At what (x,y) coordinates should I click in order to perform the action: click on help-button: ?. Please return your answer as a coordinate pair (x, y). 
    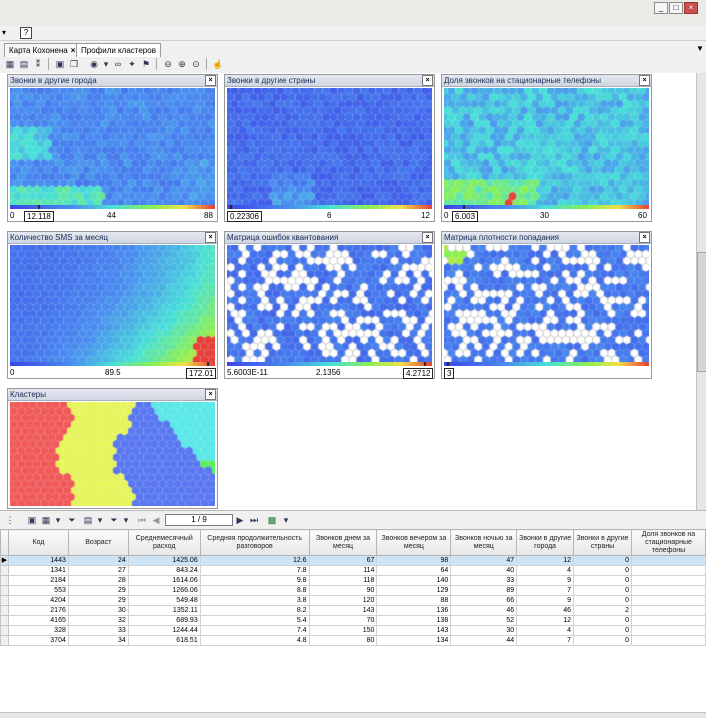
    Looking at the image, I should click on (26, 33).